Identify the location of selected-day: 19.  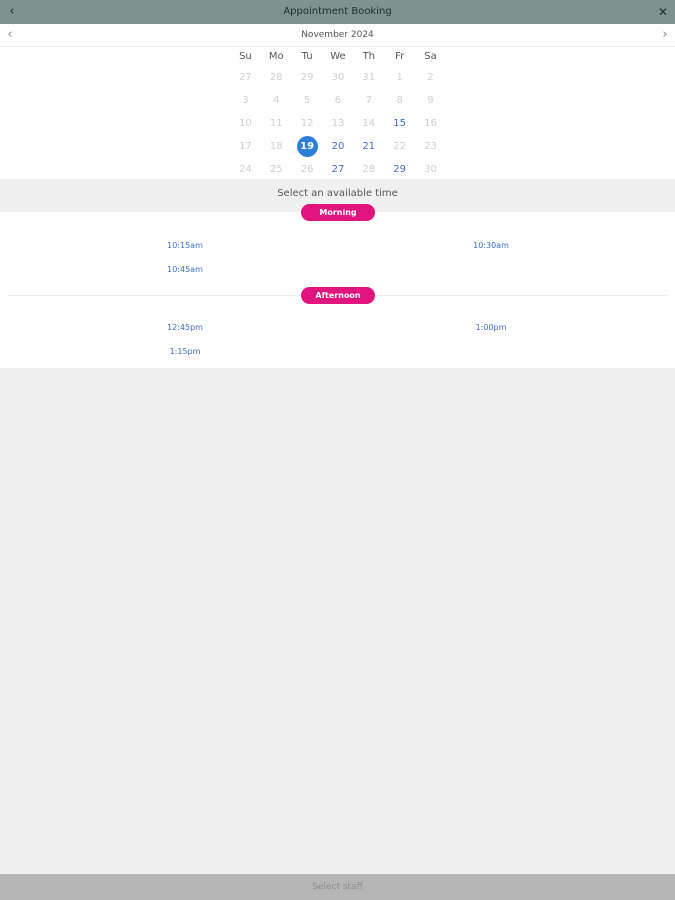
(307, 146).